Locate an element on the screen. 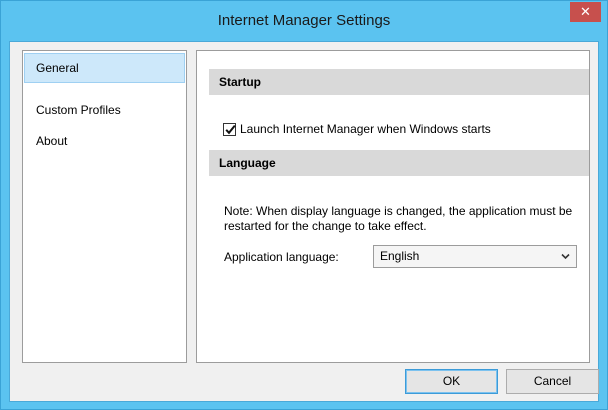  window-title: Internet Manager Settings is located at coordinates (304, 20).